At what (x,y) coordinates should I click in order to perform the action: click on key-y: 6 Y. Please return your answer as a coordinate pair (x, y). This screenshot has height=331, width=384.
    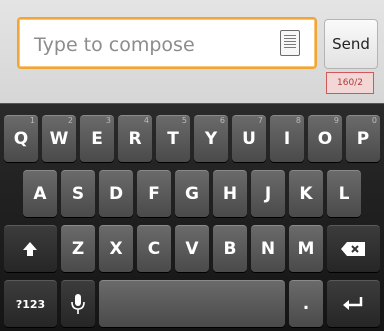
    Looking at the image, I should click on (211, 138).